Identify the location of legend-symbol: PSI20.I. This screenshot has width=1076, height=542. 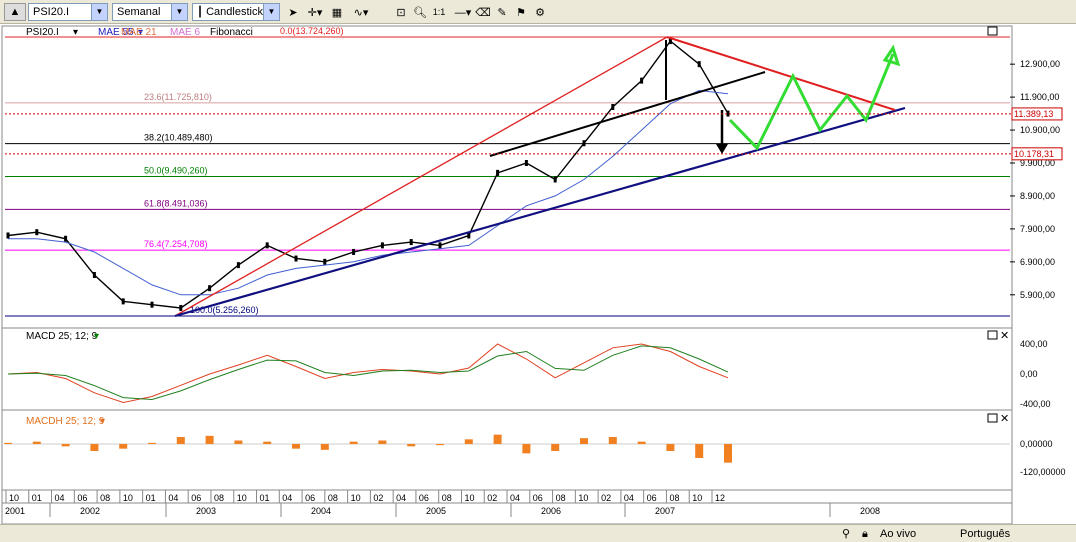
(42, 32).